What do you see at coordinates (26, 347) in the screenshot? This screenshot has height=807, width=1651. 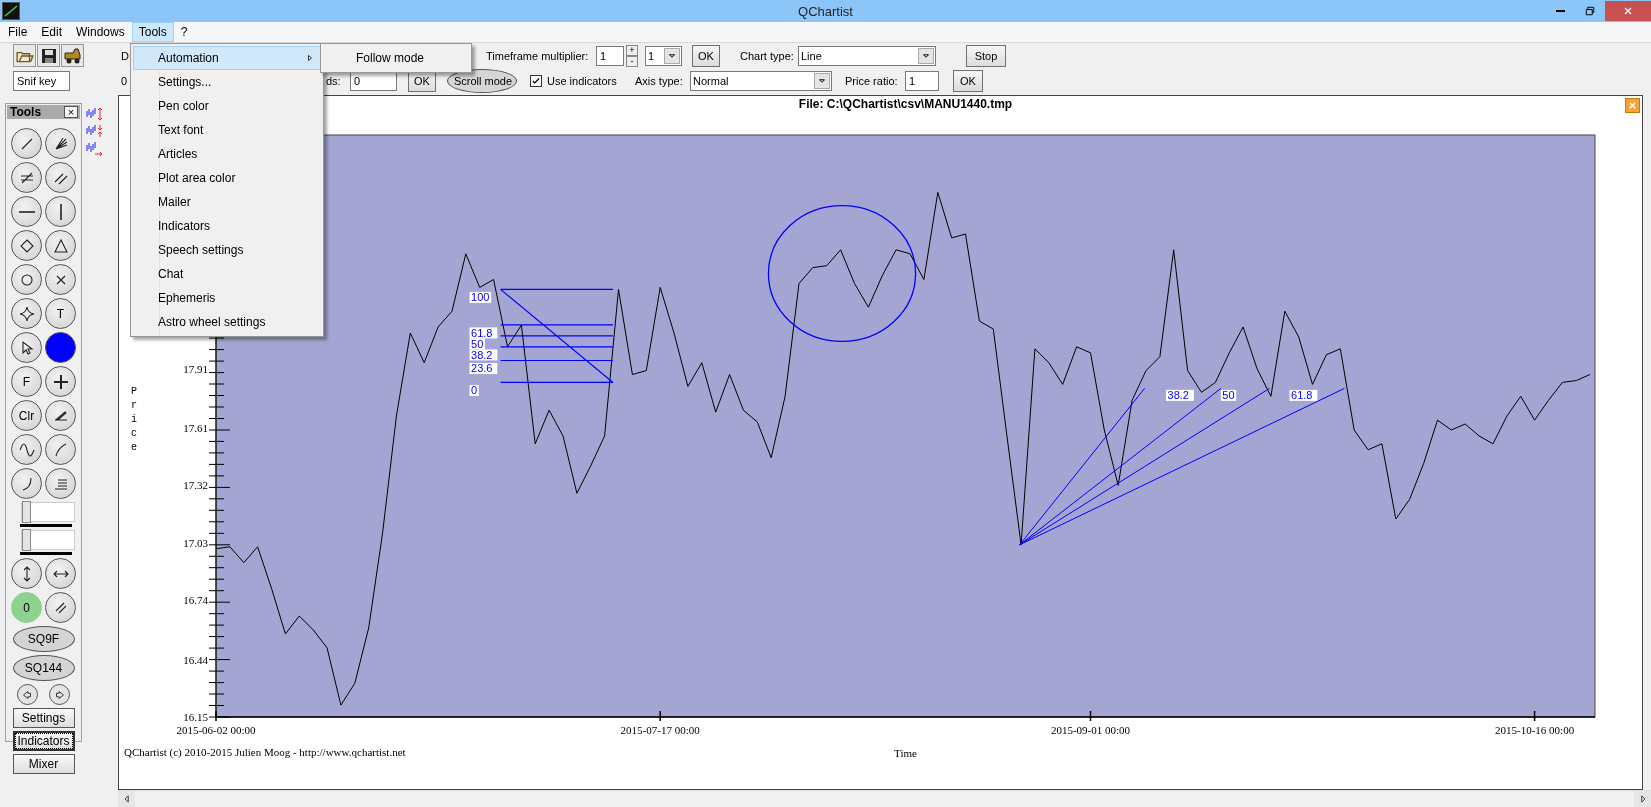 I see `cursor-tool-button` at bounding box center [26, 347].